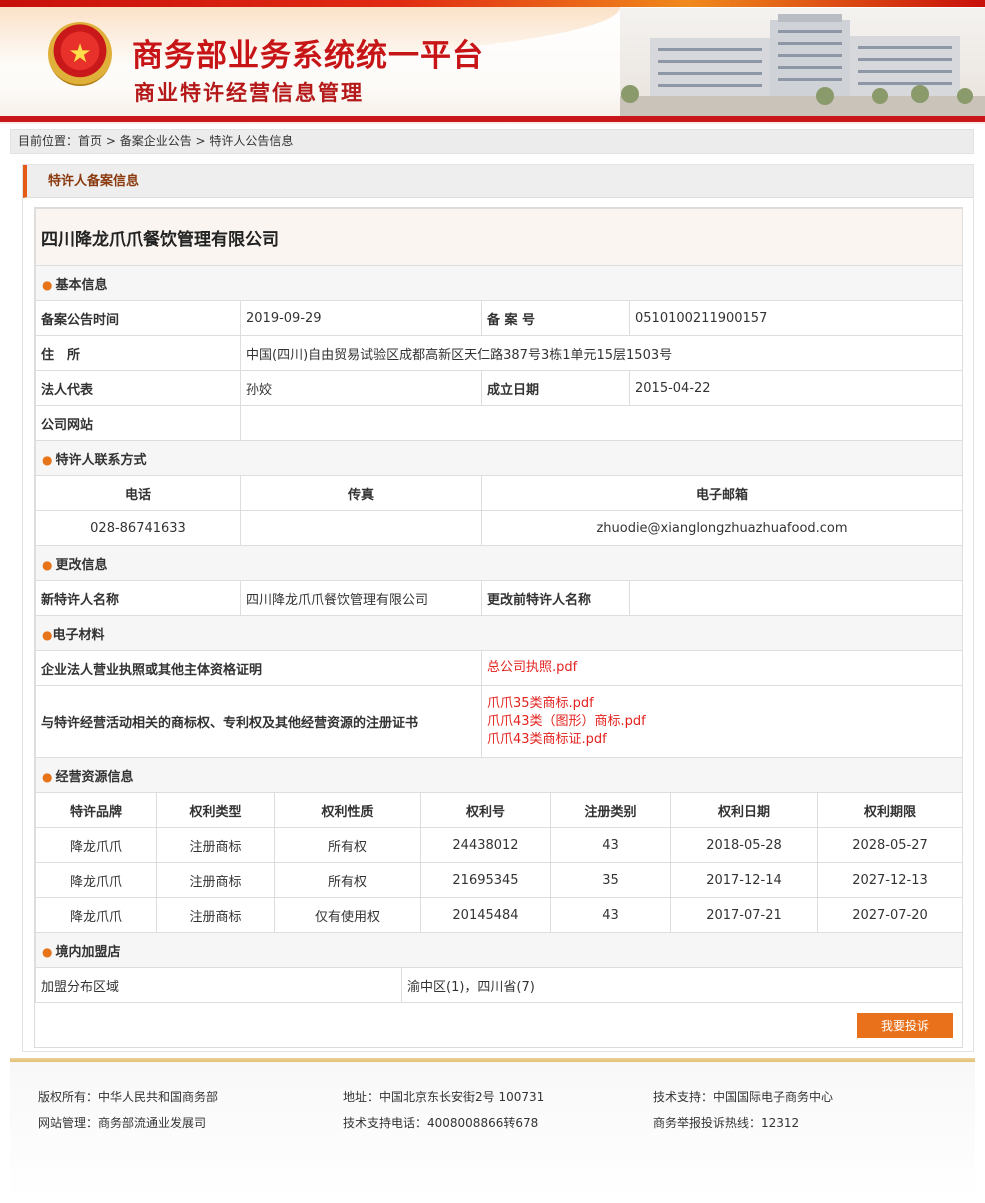 The height and width of the screenshot is (1203, 985). I want to click on phone-value: 028-86741633, so click(138, 528).